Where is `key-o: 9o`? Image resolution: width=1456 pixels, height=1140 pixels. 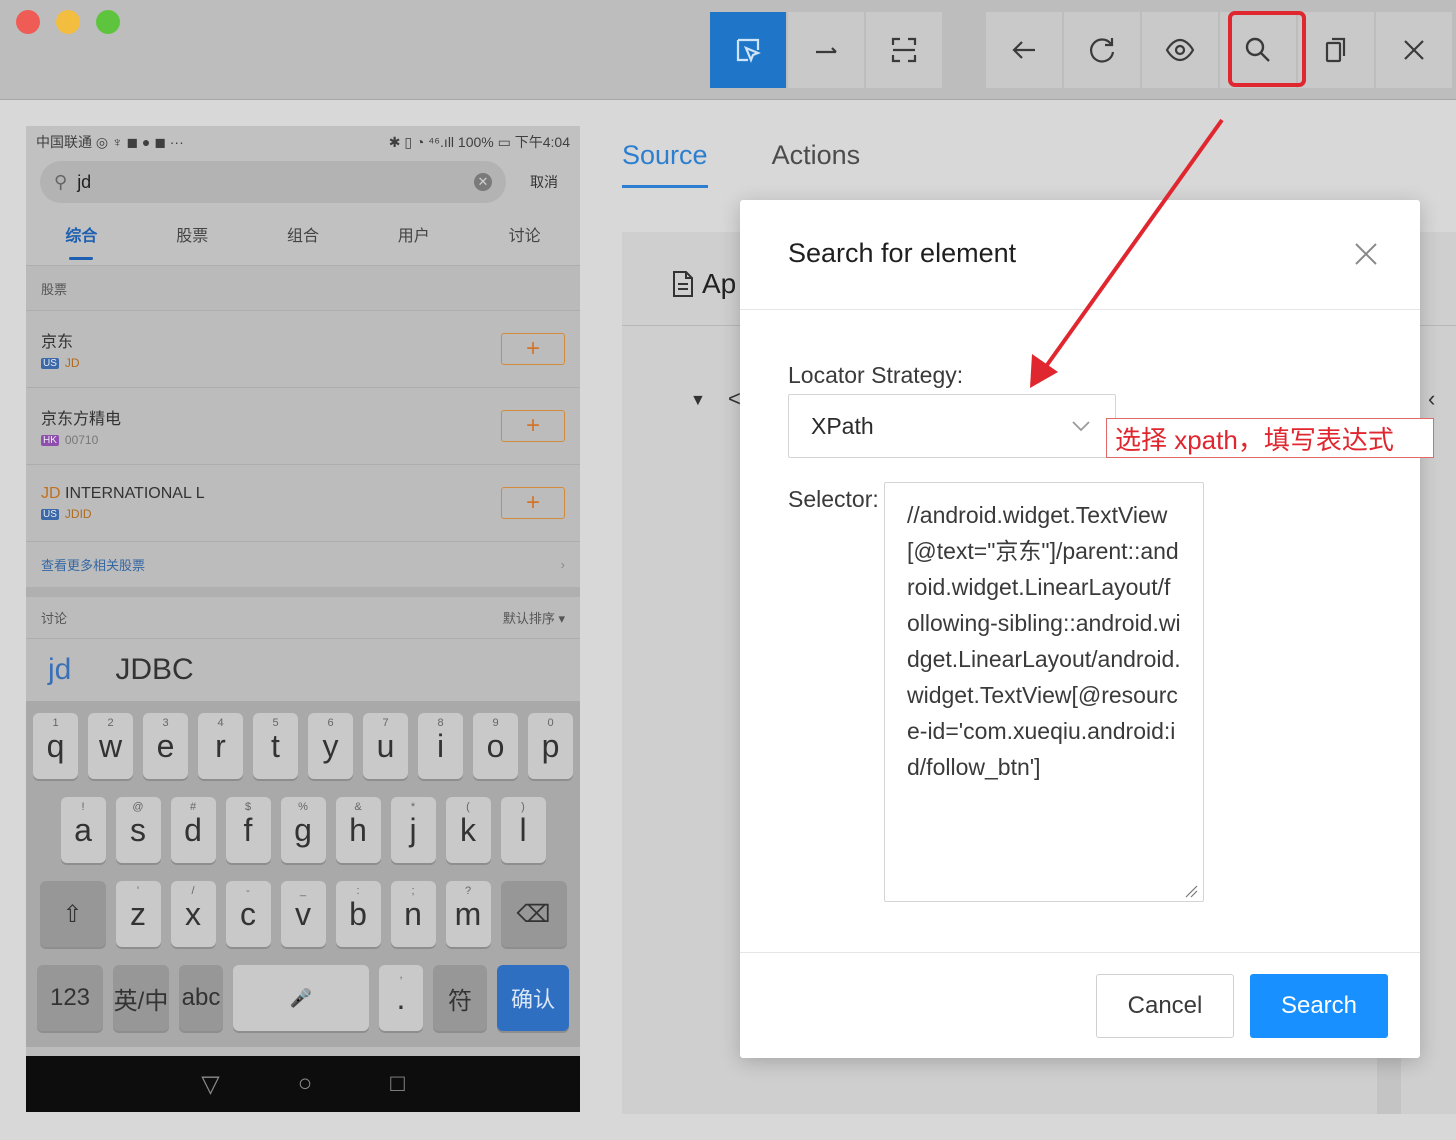 key-o: 9o is located at coordinates (495, 746).